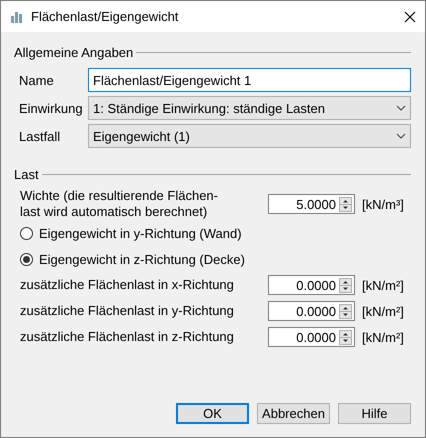 The image size is (426, 438). What do you see at coordinates (127, 337) in the screenshot?
I see `field-label: zusätzliche Flächenlast in z-Richtung` at bounding box center [127, 337].